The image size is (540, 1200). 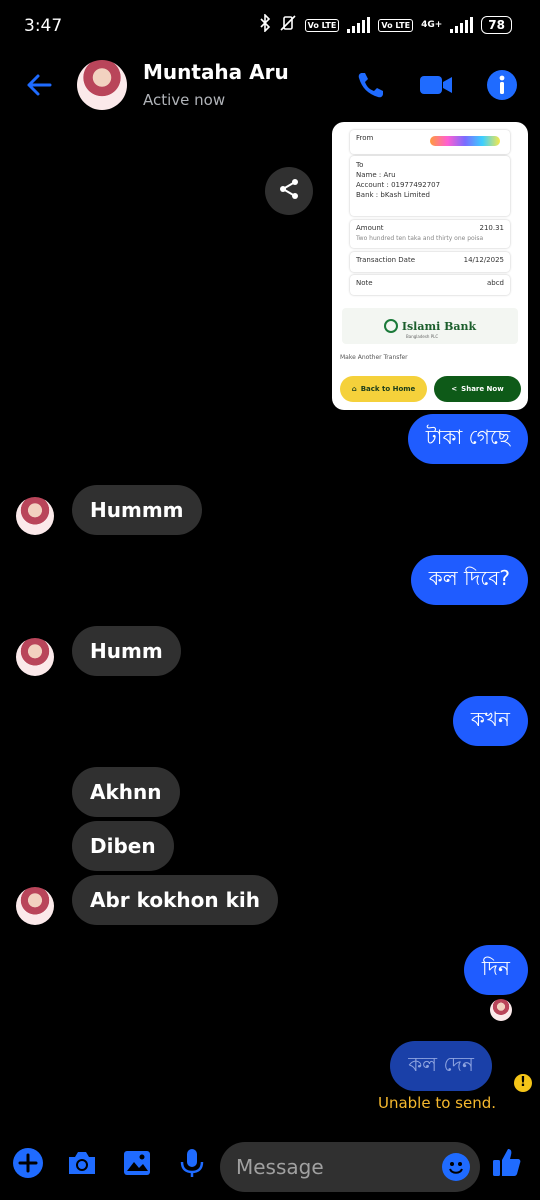 I want to click on message-text: কল দেন, so click(x=441, y=1063).